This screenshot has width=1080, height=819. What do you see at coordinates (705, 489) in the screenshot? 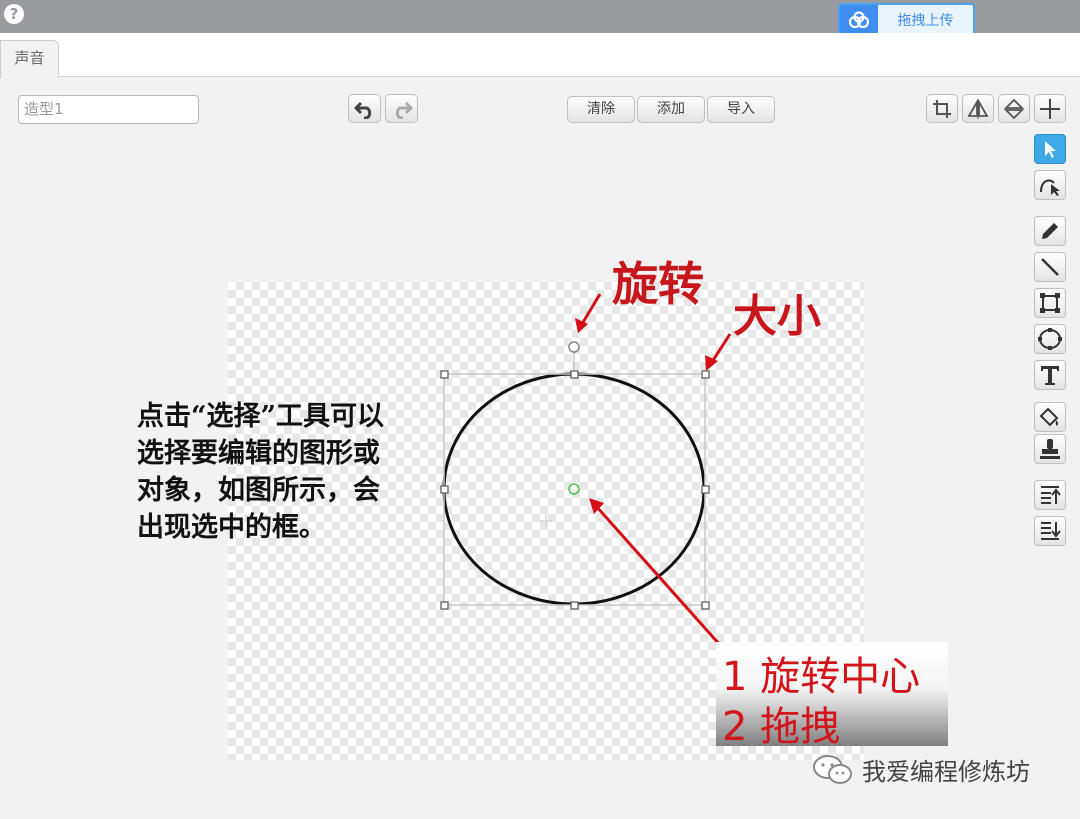
I see `resize-handle-right` at bounding box center [705, 489].